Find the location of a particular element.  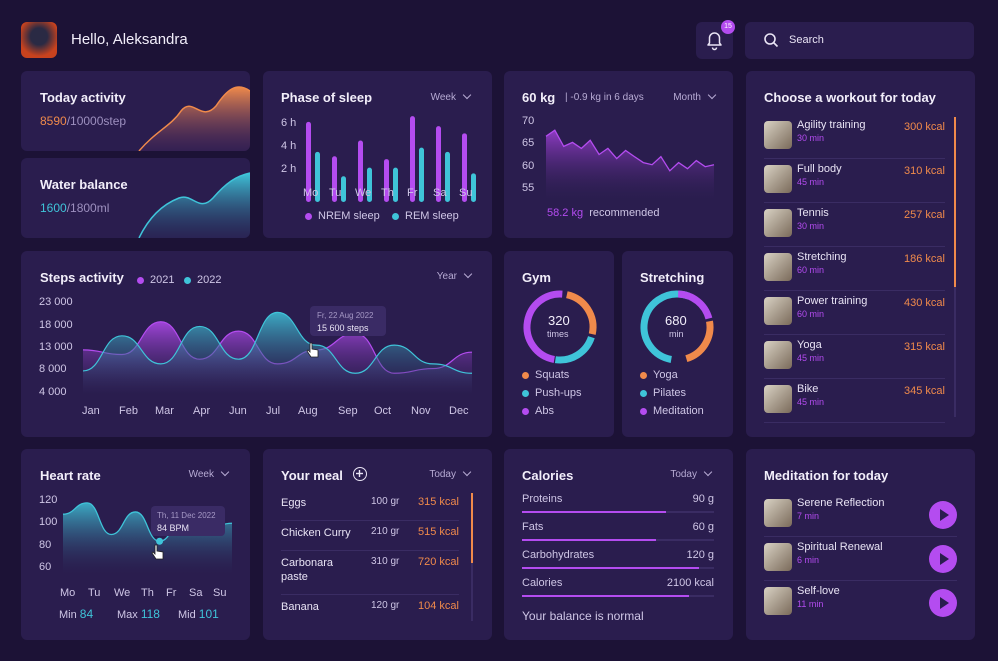

meditation-item: Self-love 11 min is located at coordinates (860, 603).